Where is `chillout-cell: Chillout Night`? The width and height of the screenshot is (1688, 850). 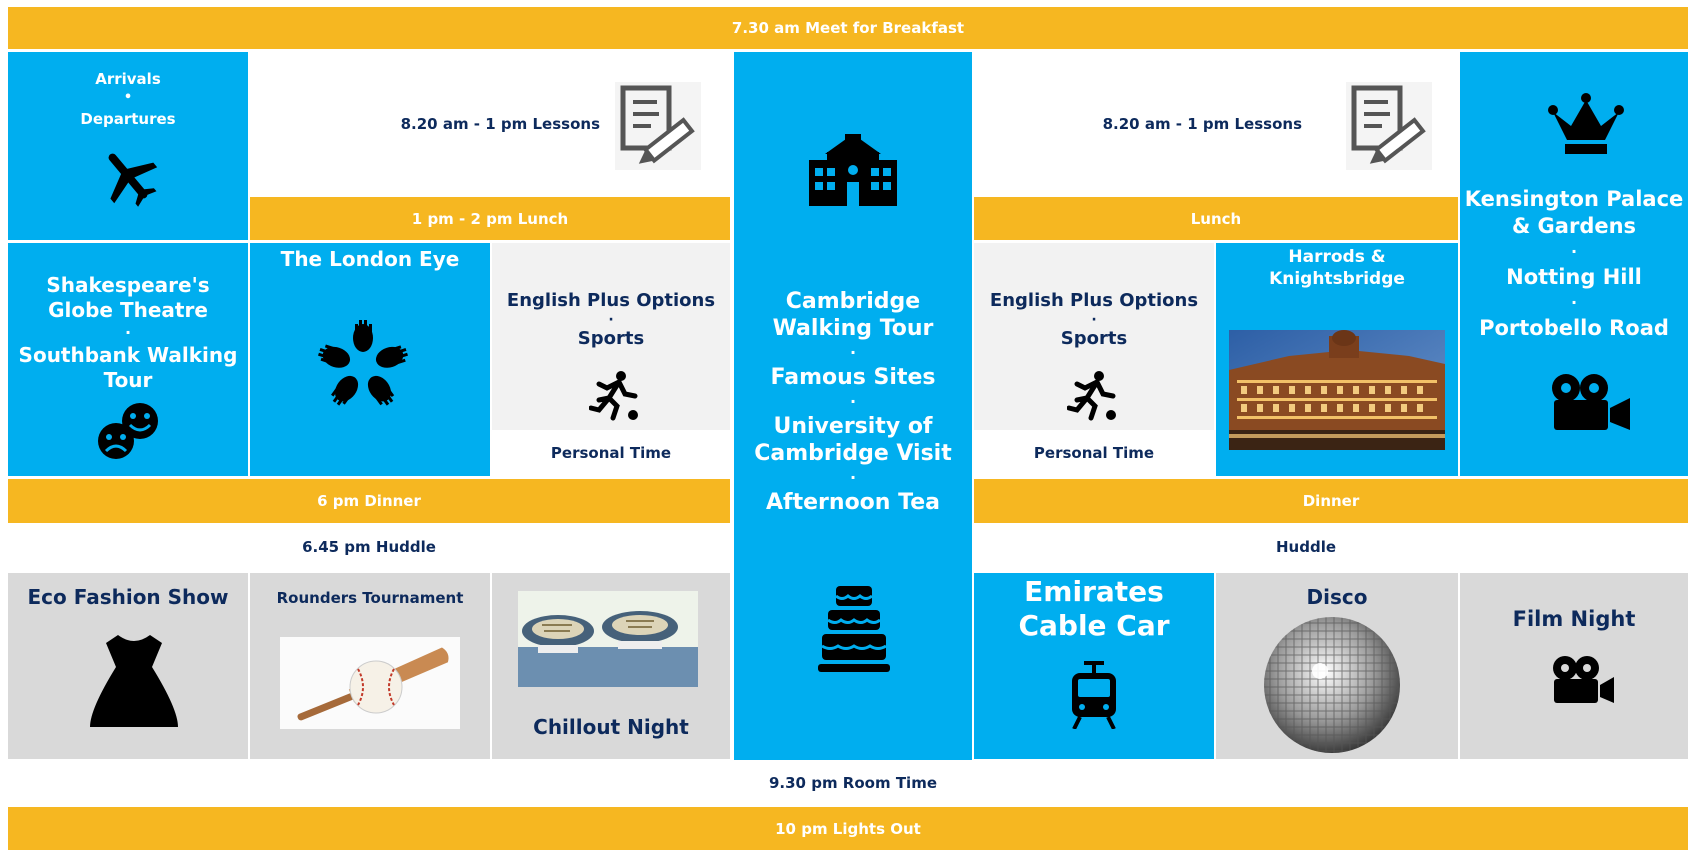
chillout-cell: Chillout Night is located at coordinates (611, 666).